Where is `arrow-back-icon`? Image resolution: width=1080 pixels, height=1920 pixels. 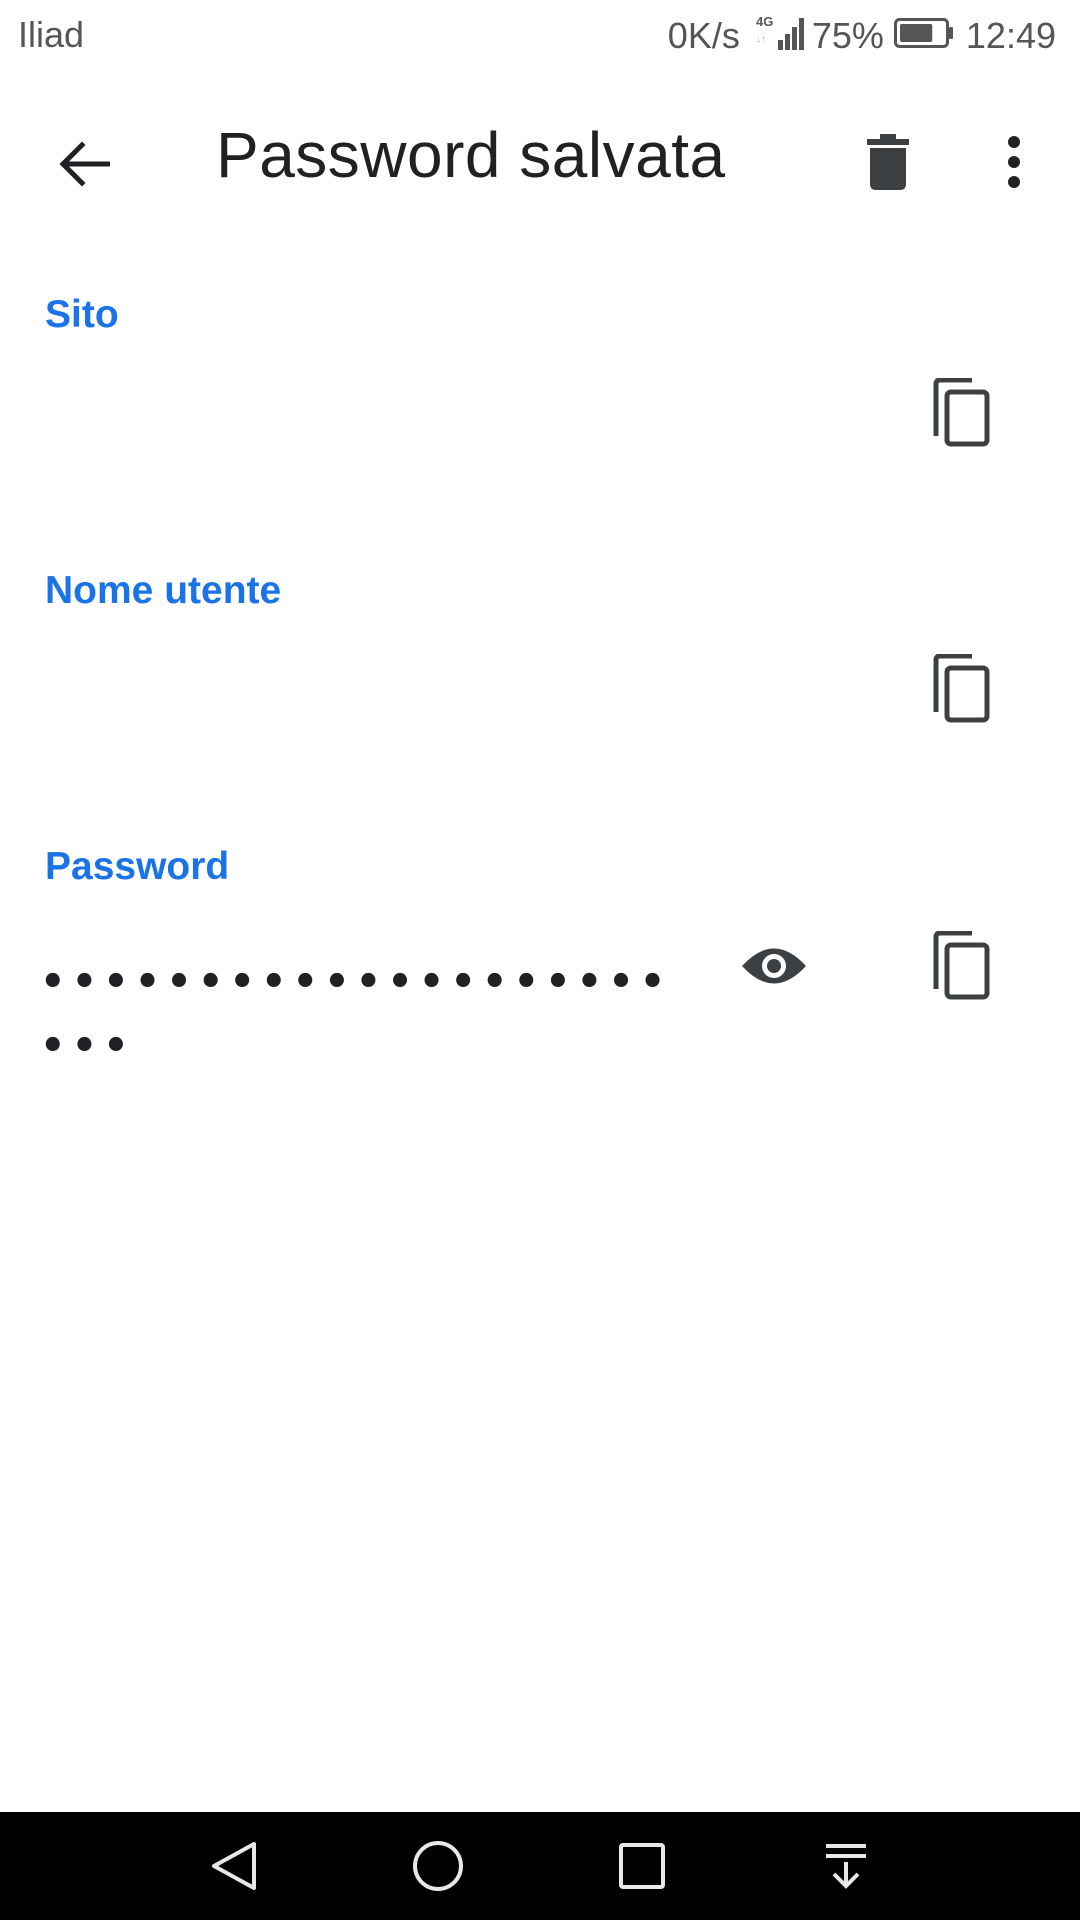
arrow-back-icon is located at coordinates (84, 164).